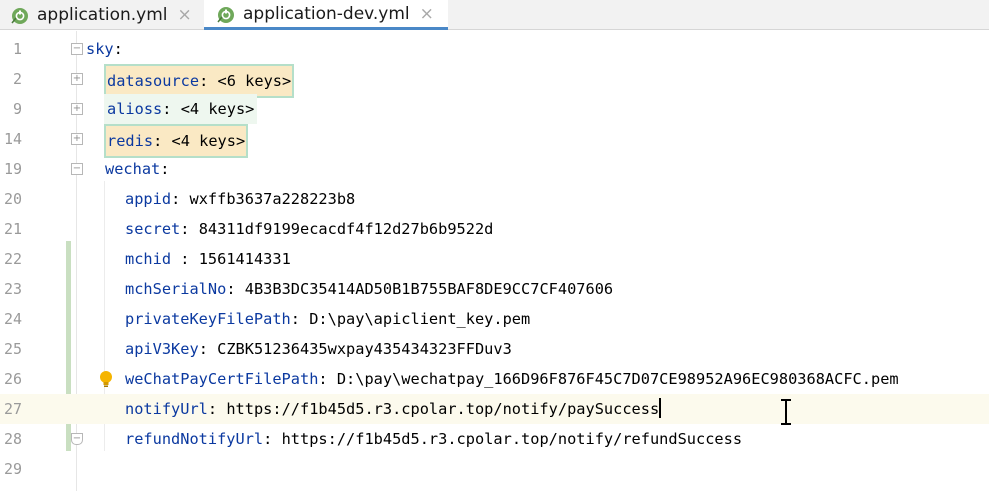  I want to click on yaml-value: wxffb3637a228223b8, so click(272, 199).